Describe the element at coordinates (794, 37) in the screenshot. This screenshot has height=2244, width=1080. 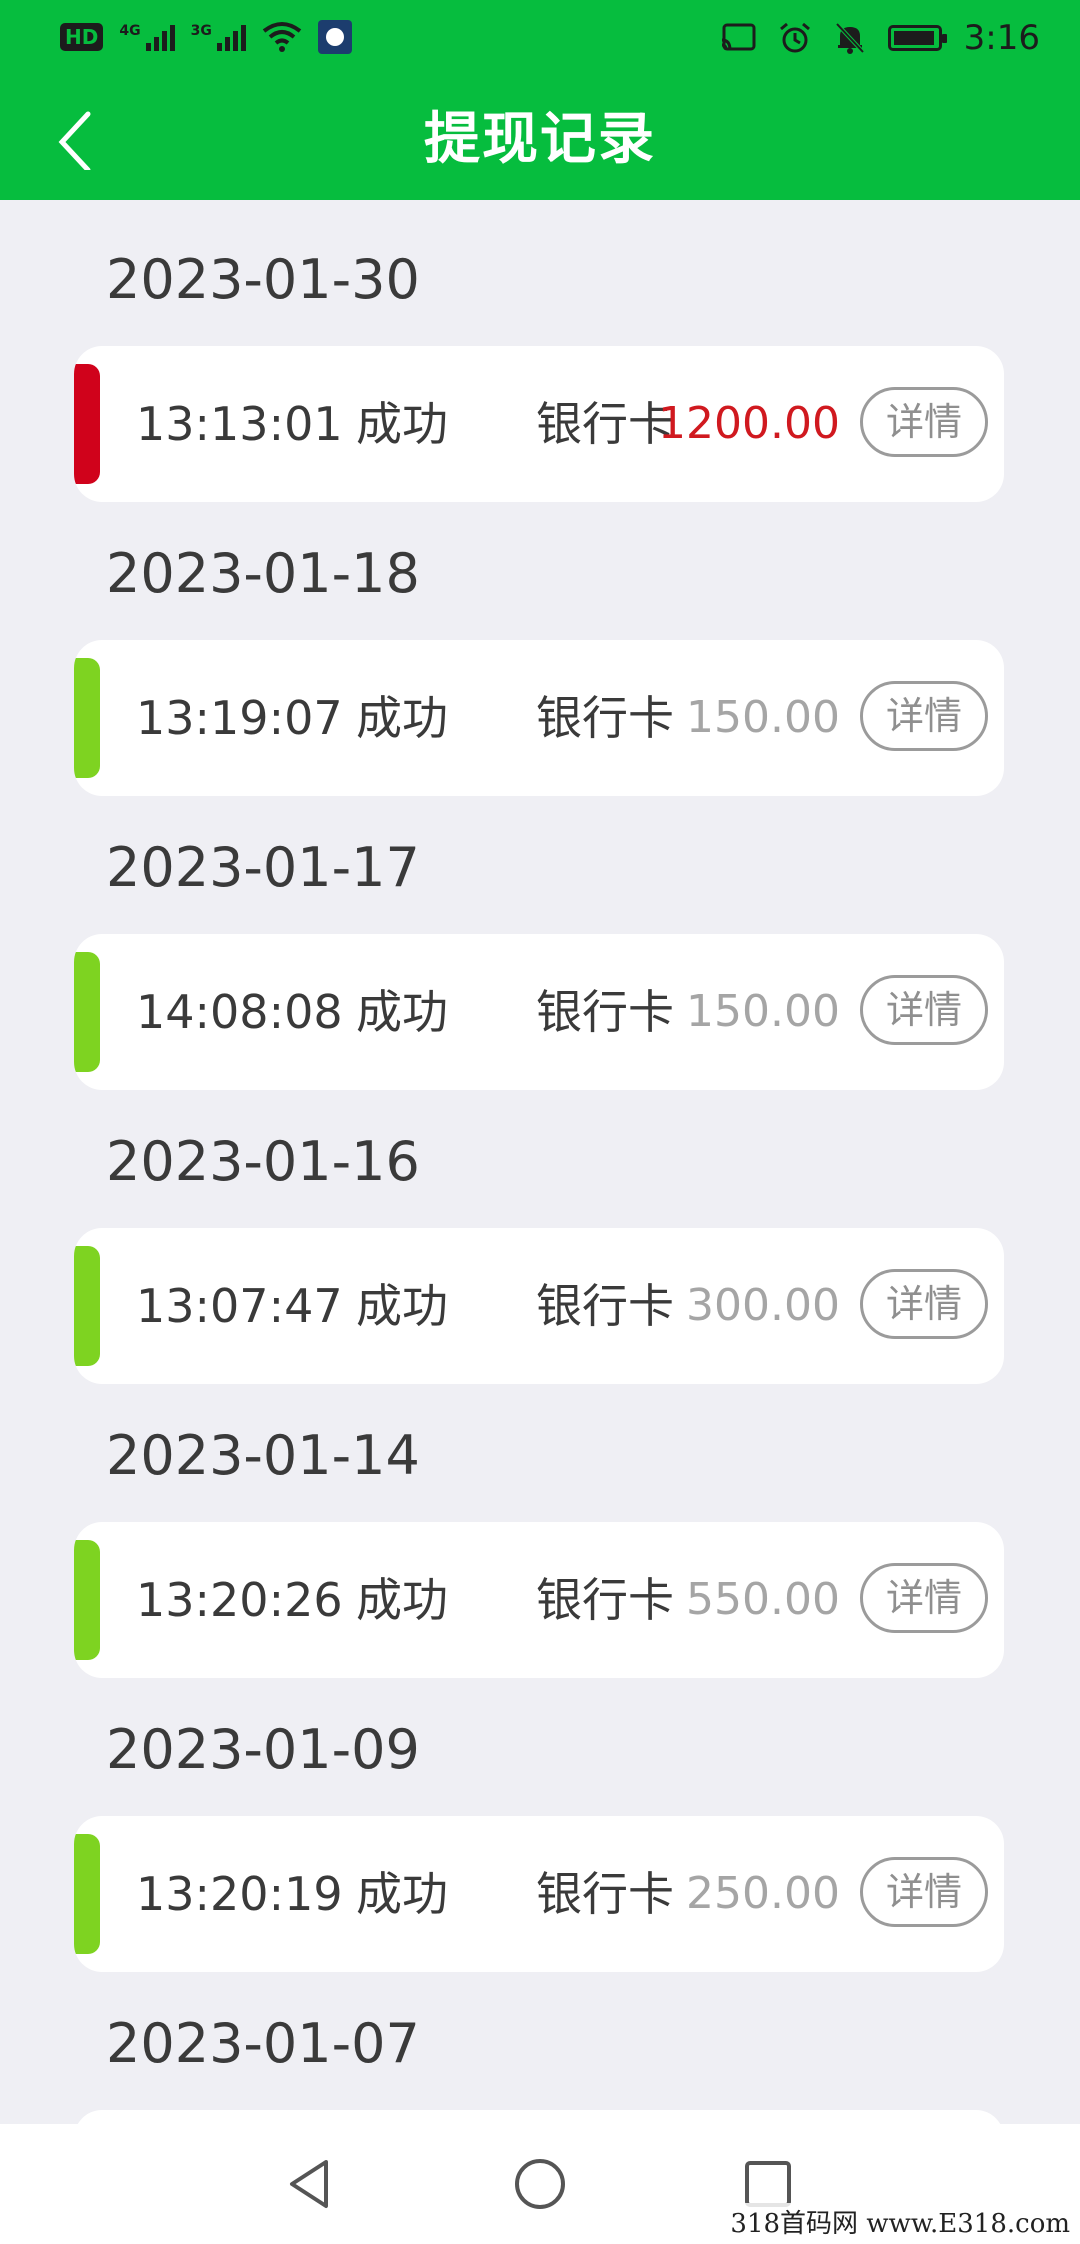
I see `alarm-icon` at that location.